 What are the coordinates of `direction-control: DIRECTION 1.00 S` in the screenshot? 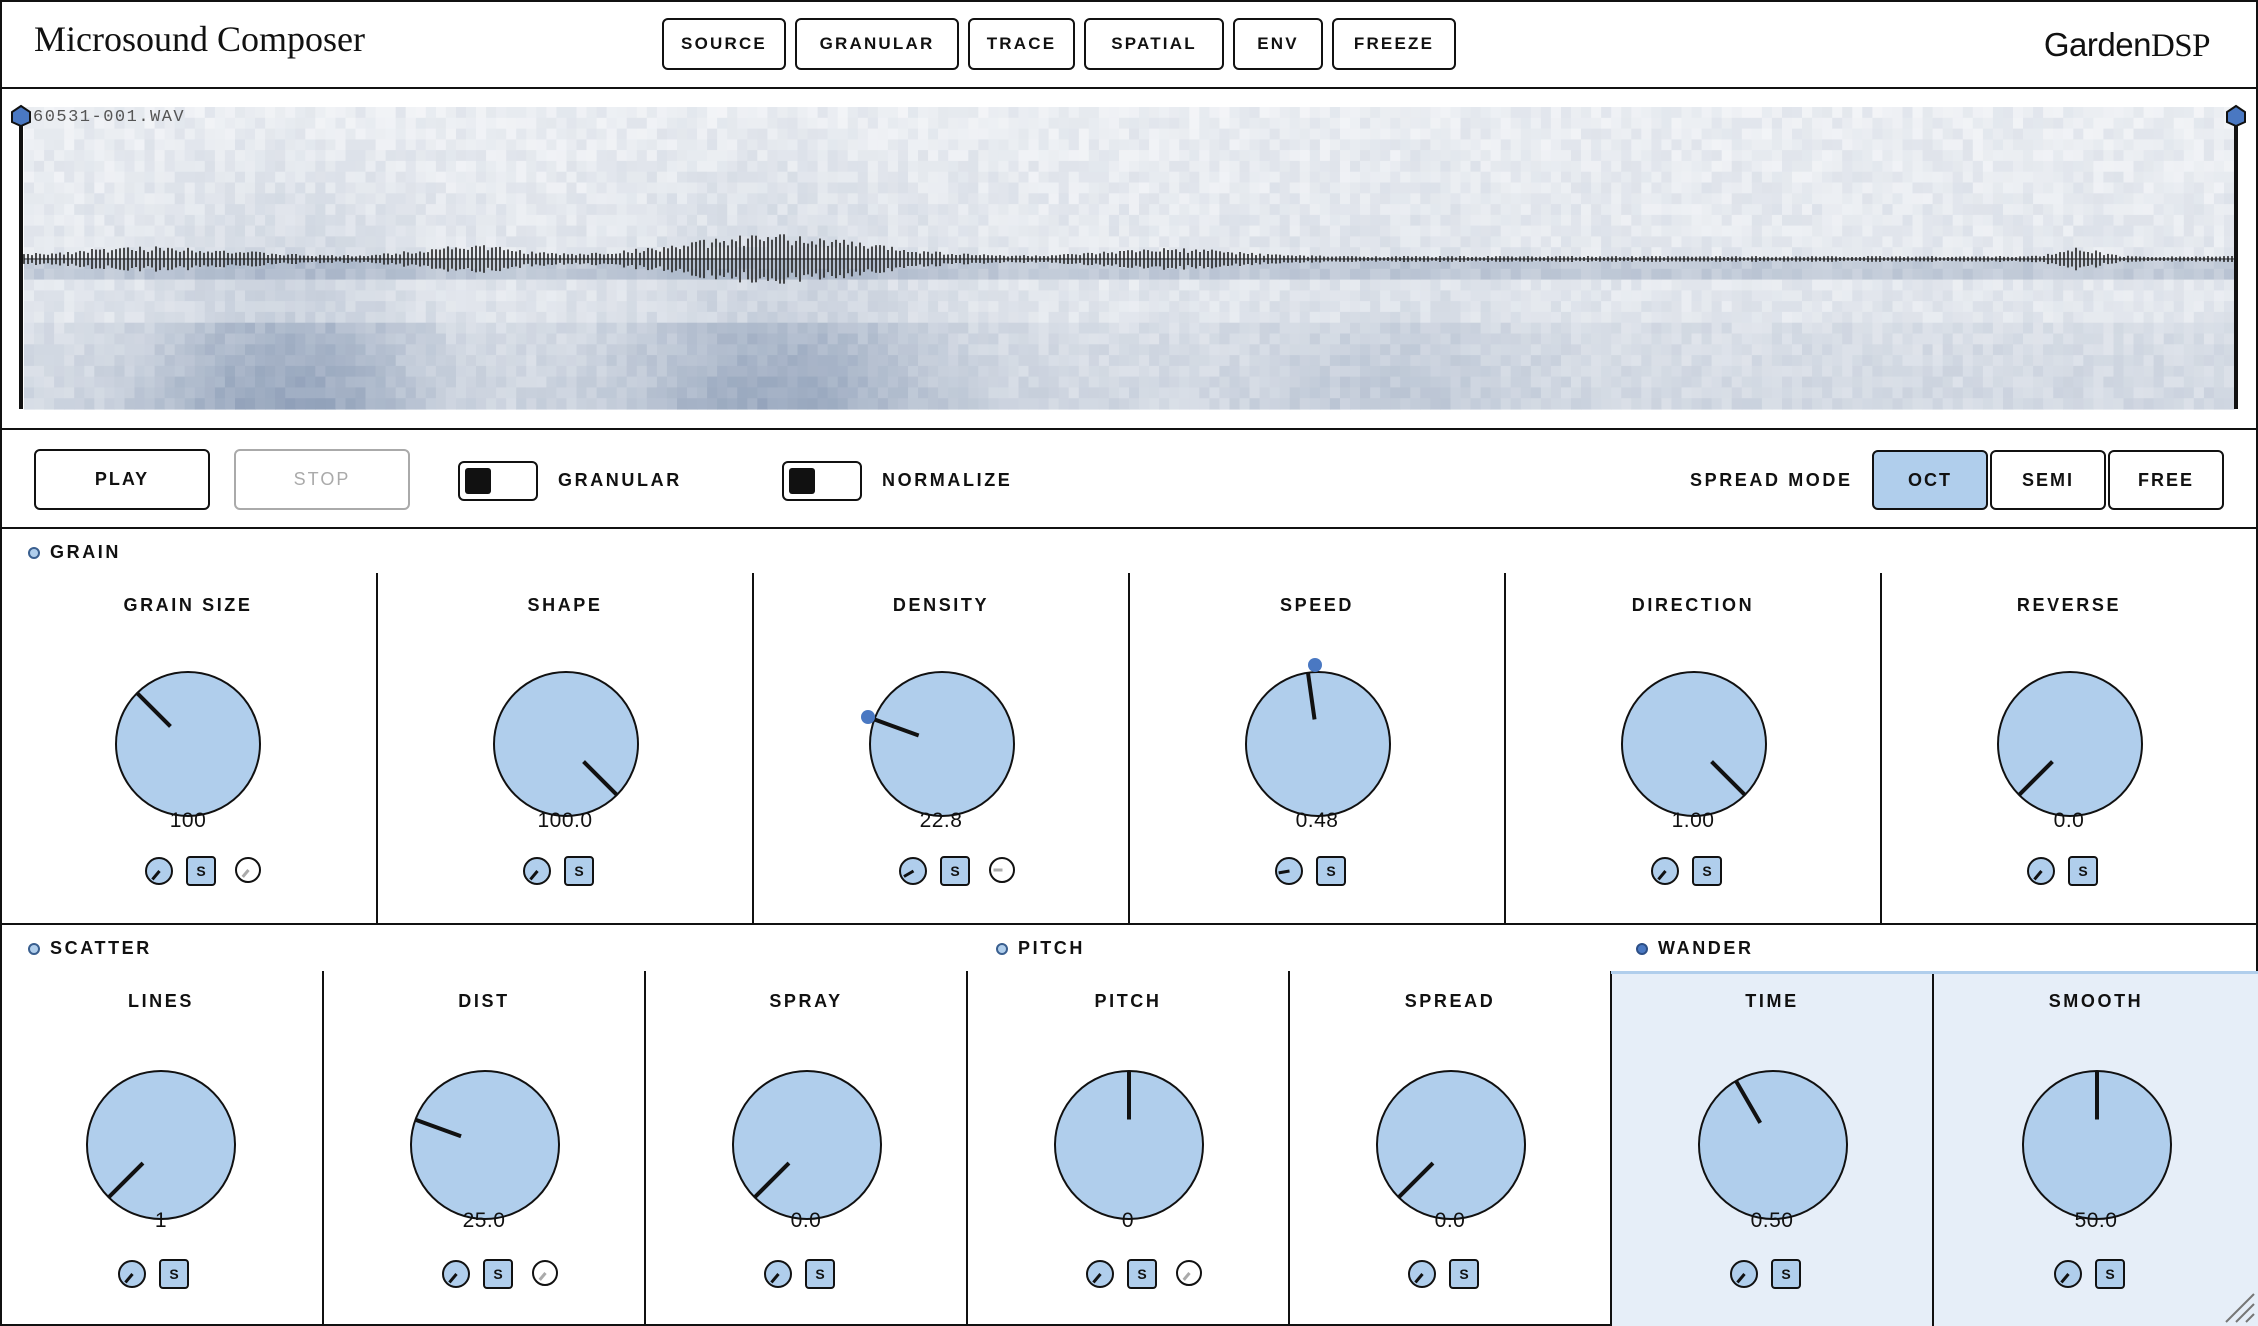 It's located at (1692, 748).